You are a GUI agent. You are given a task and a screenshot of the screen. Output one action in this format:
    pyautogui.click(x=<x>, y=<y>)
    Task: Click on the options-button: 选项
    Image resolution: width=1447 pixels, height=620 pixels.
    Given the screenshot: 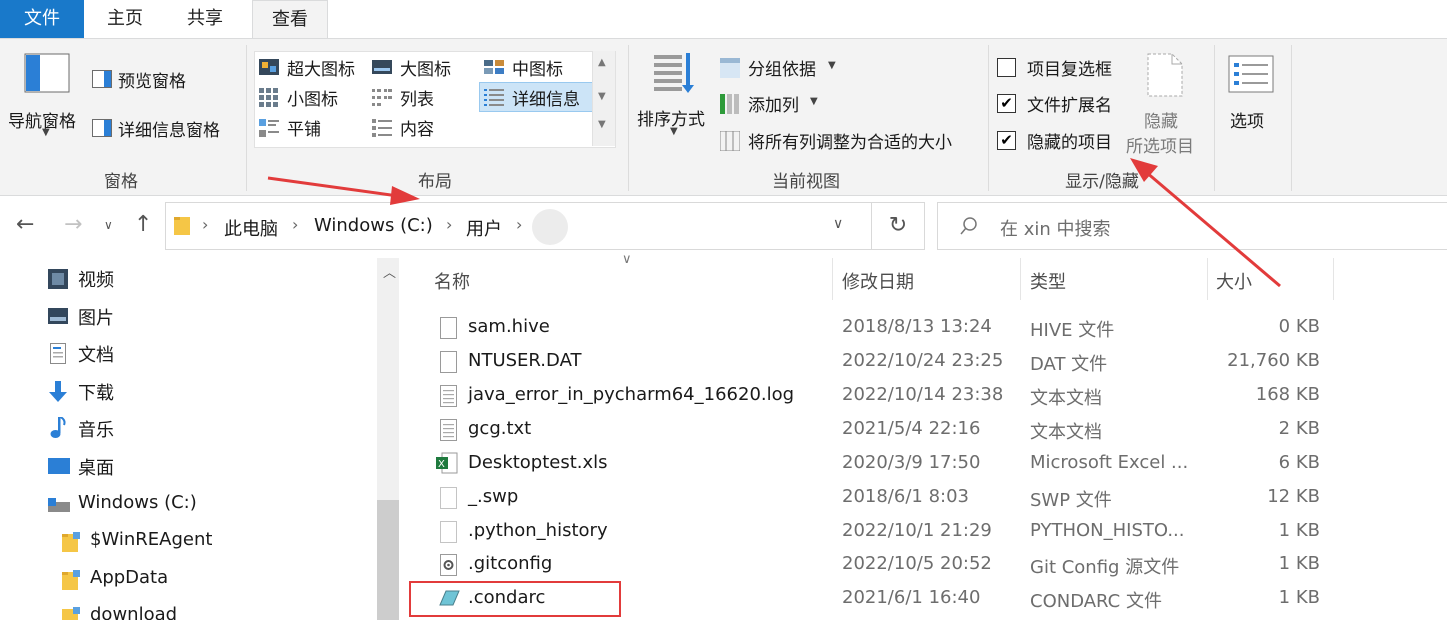 What is the action you would take?
    pyautogui.click(x=1252, y=93)
    